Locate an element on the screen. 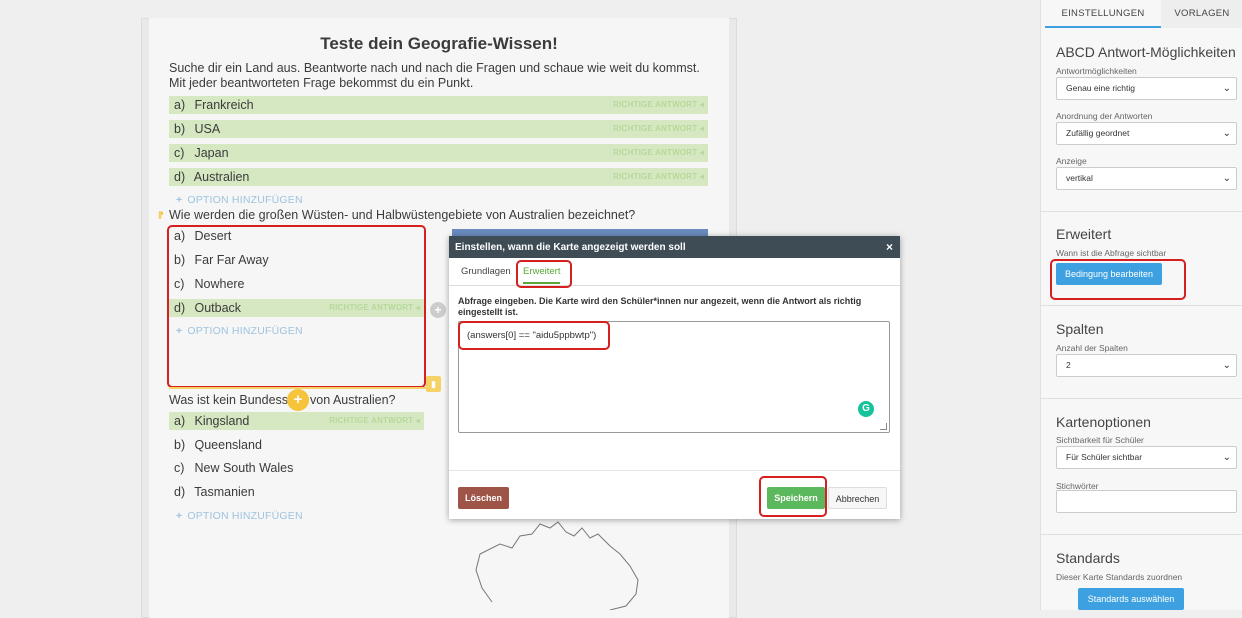  option-text: Tasmanien is located at coordinates (224, 492).